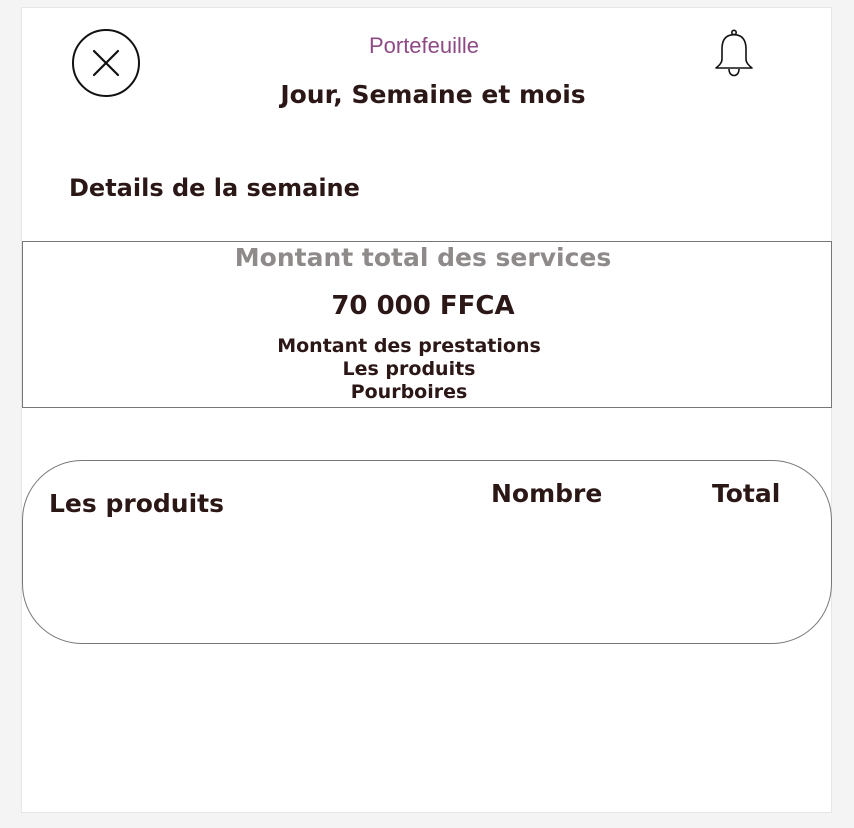 The width and height of the screenshot is (854, 828). Describe the element at coordinates (423, 257) in the screenshot. I see `summary-heading: Montant total des services` at that location.